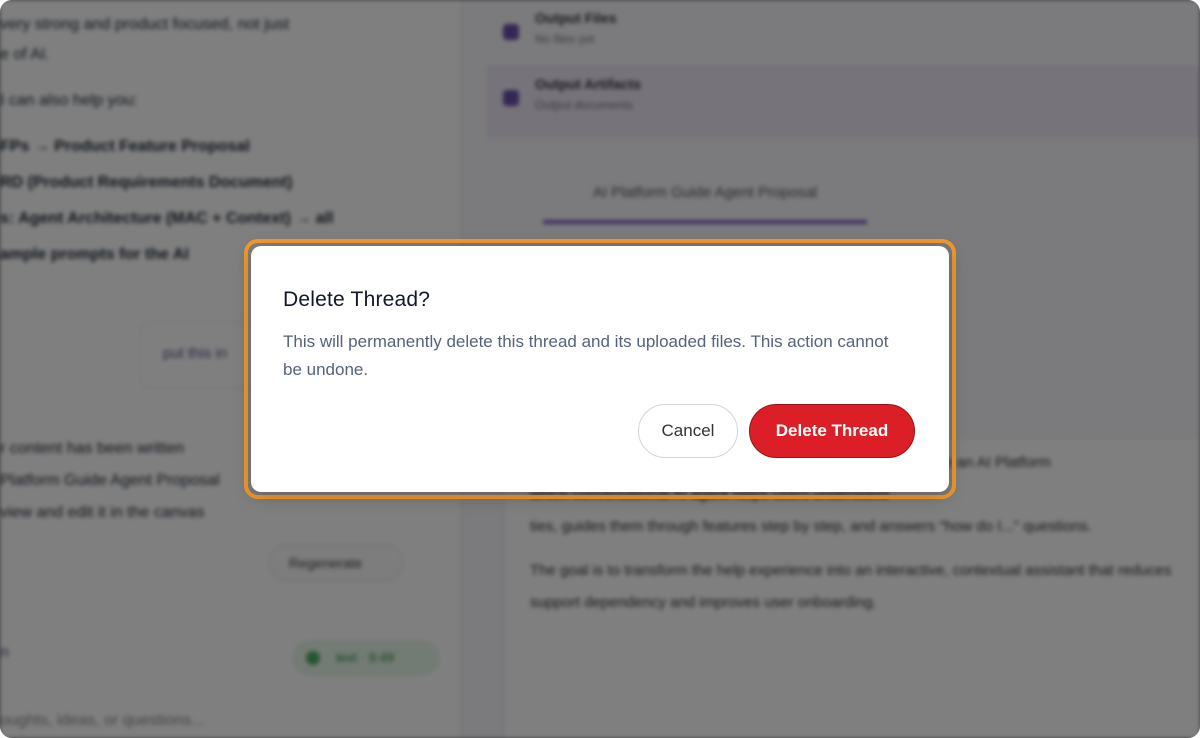 Image resolution: width=1200 pixels, height=738 pixels. Describe the element at coordinates (688, 431) in the screenshot. I see `cancel-button: Cancel` at that location.